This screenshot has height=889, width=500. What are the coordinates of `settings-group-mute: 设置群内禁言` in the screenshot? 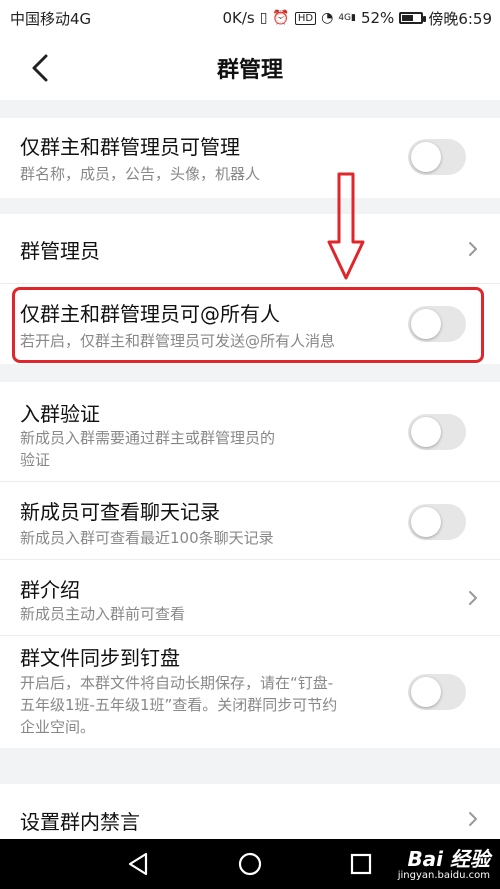 It's located at (250, 811).